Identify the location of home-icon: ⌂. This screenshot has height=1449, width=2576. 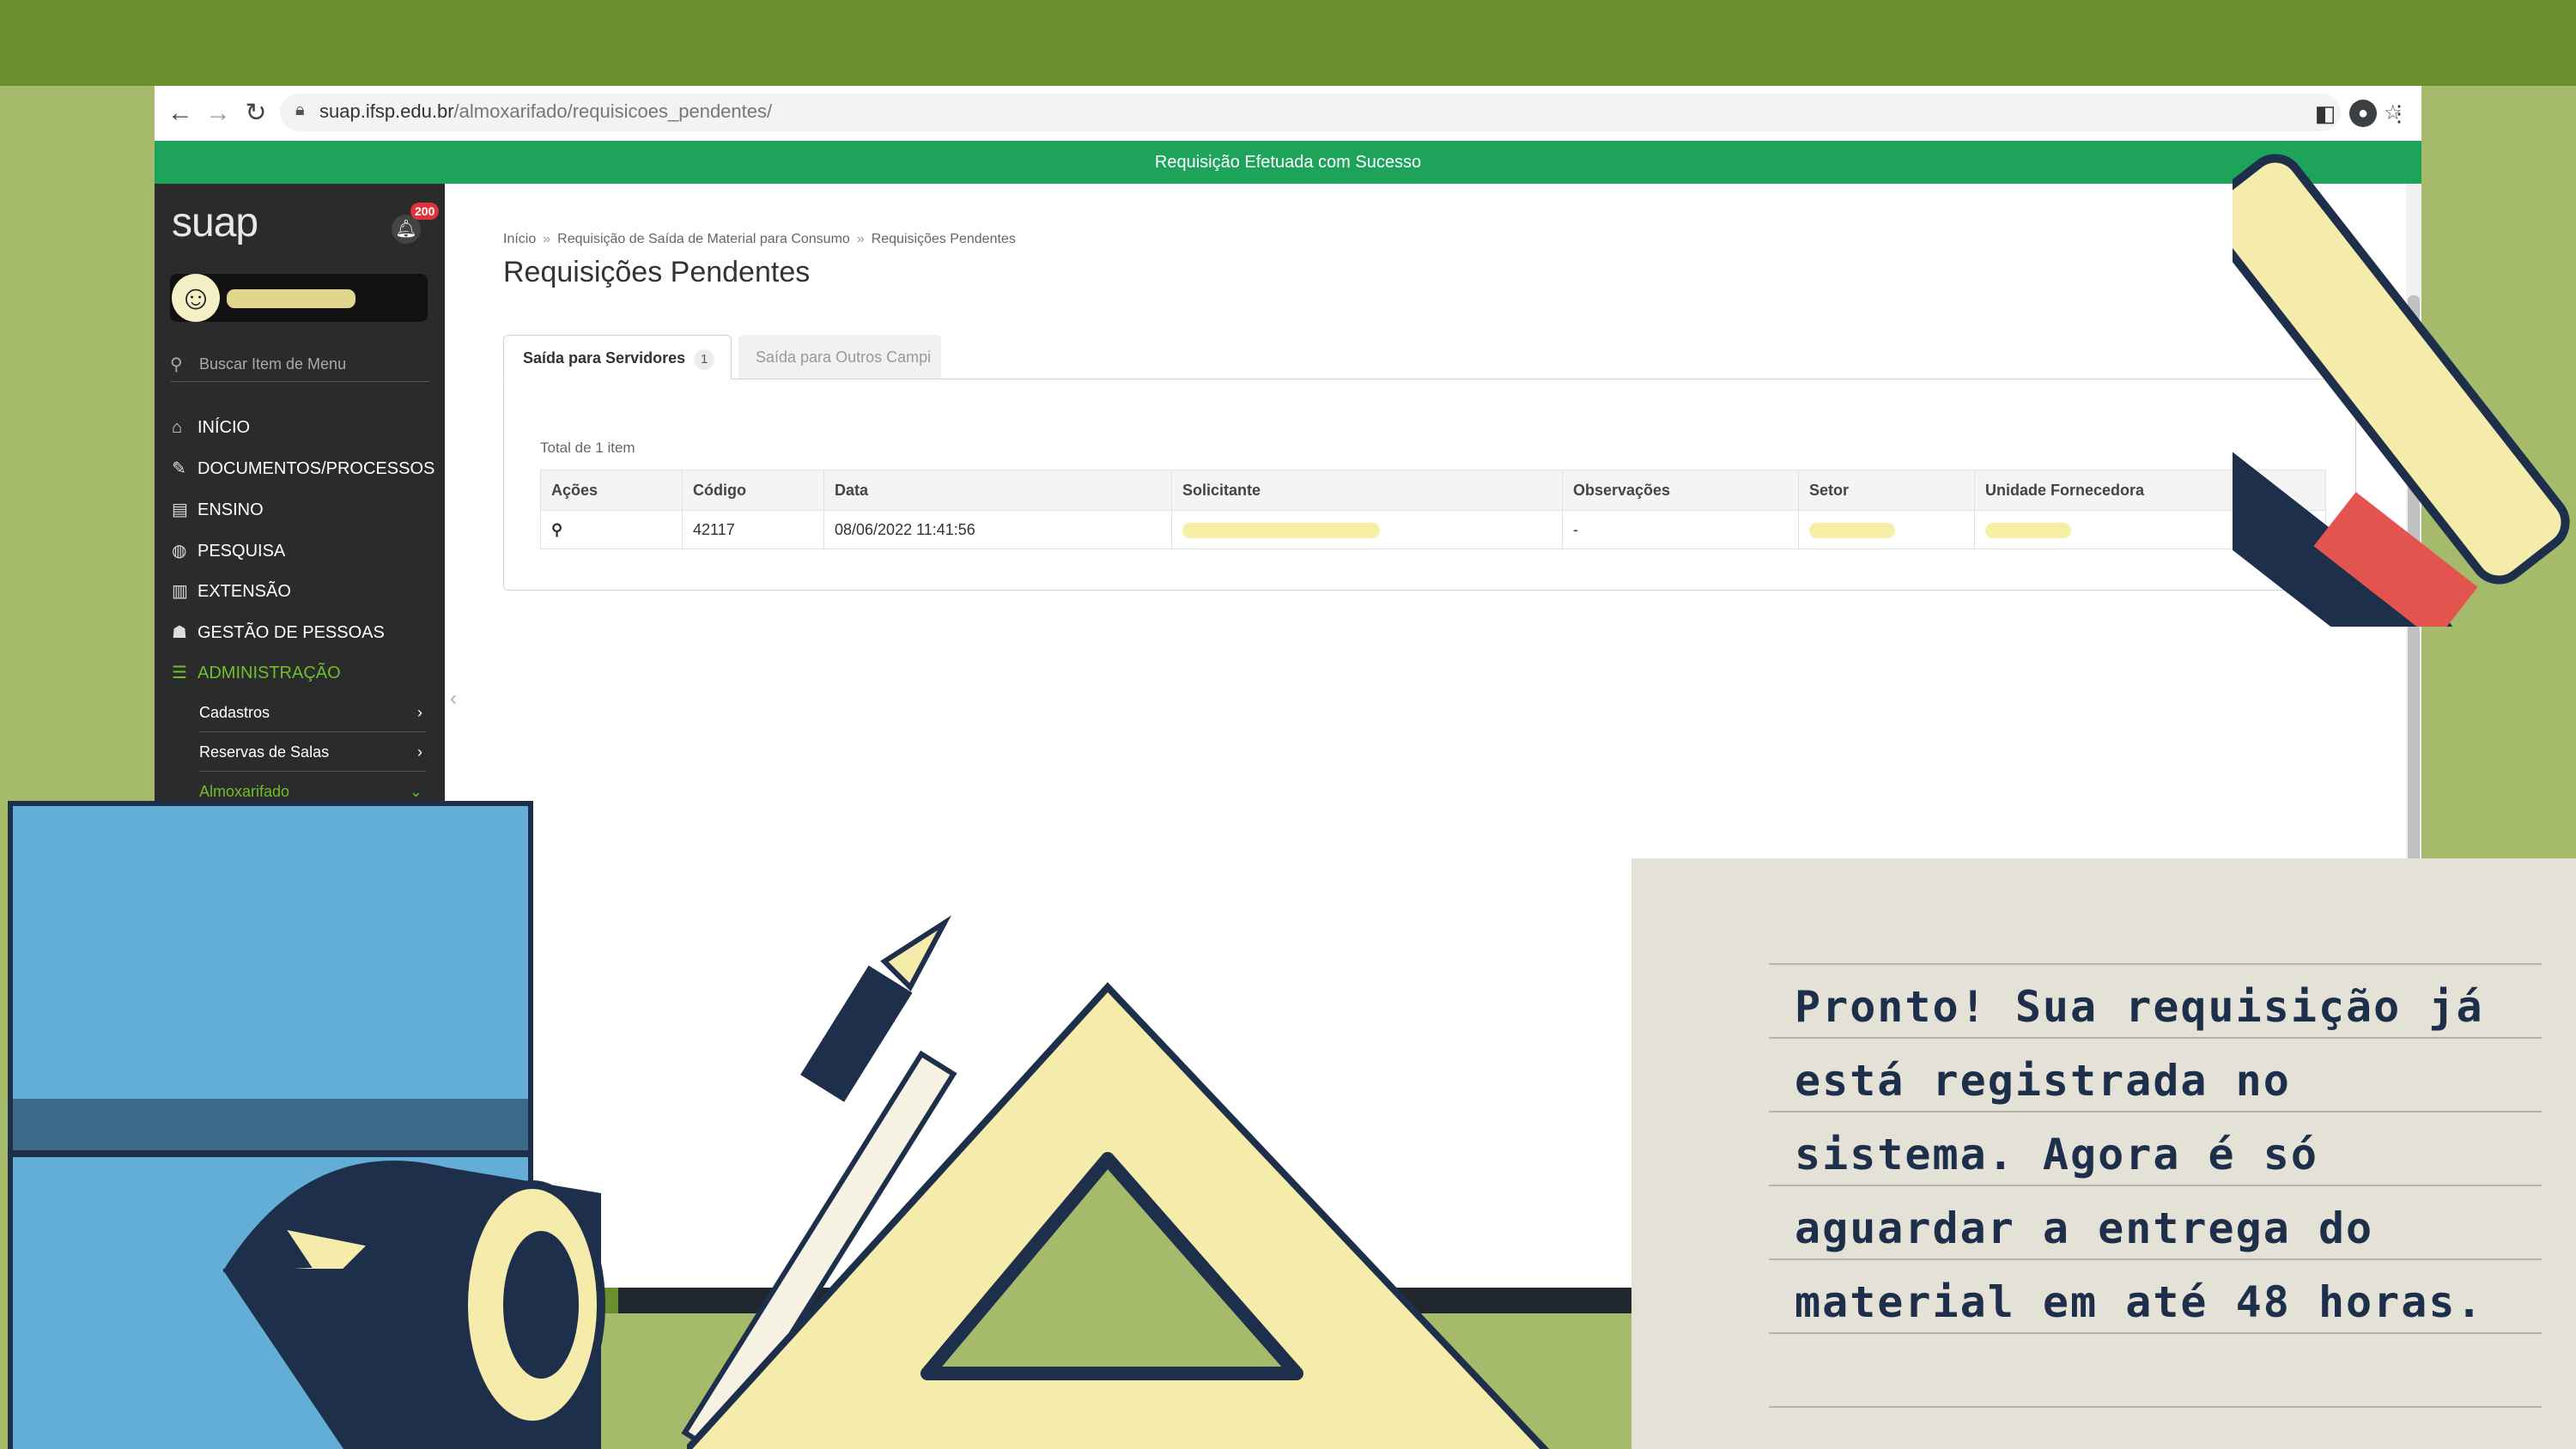
(177, 427).